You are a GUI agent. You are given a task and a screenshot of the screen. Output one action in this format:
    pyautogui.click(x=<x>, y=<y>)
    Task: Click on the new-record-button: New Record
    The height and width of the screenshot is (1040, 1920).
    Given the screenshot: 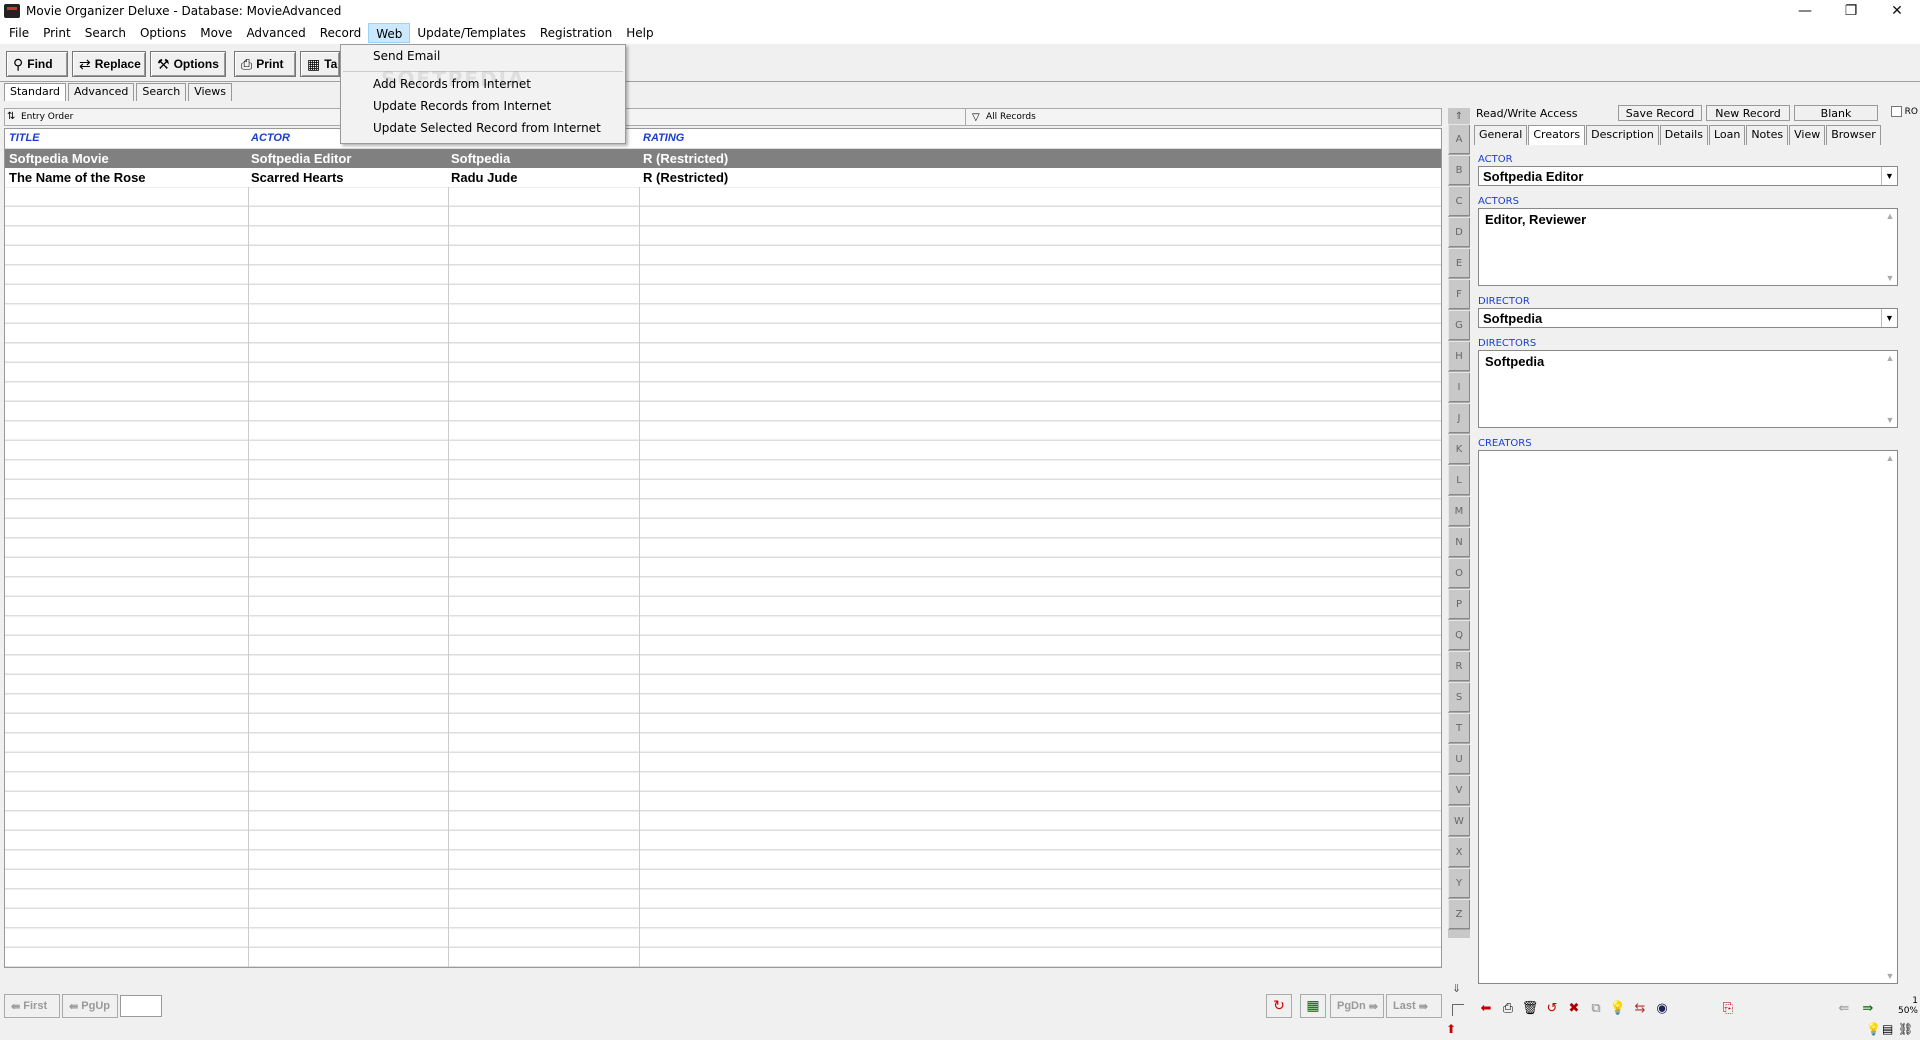 What is the action you would take?
    pyautogui.click(x=1748, y=113)
    